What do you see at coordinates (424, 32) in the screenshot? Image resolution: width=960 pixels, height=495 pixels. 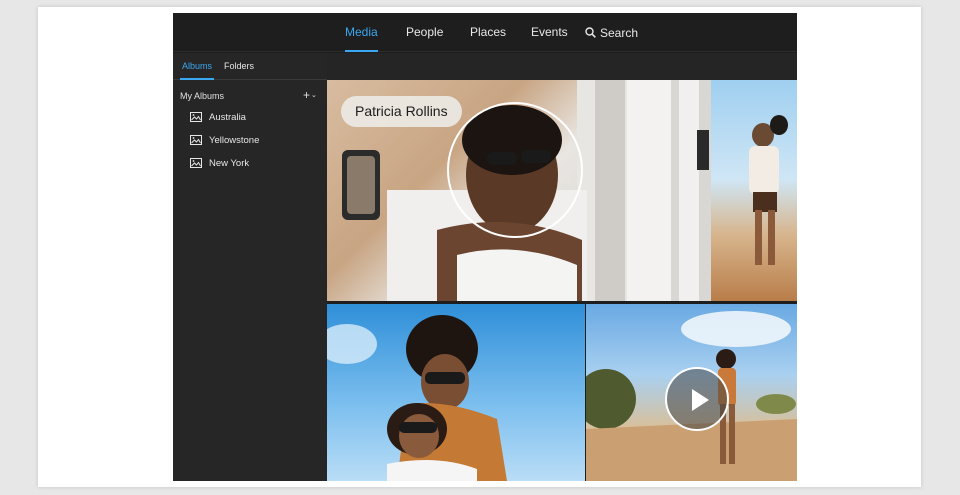 I see `tab-people: People` at bounding box center [424, 32].